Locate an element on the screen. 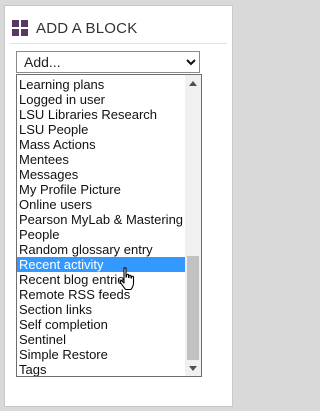  dropdown-option: Section links is located at coordinates (101, 309).